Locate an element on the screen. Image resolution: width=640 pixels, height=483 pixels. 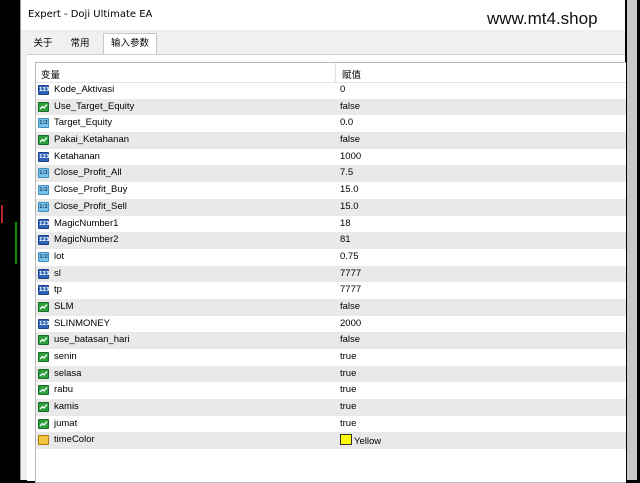
parameter-name: Pakai_Ketahanan is located at coordinates (92, 140).